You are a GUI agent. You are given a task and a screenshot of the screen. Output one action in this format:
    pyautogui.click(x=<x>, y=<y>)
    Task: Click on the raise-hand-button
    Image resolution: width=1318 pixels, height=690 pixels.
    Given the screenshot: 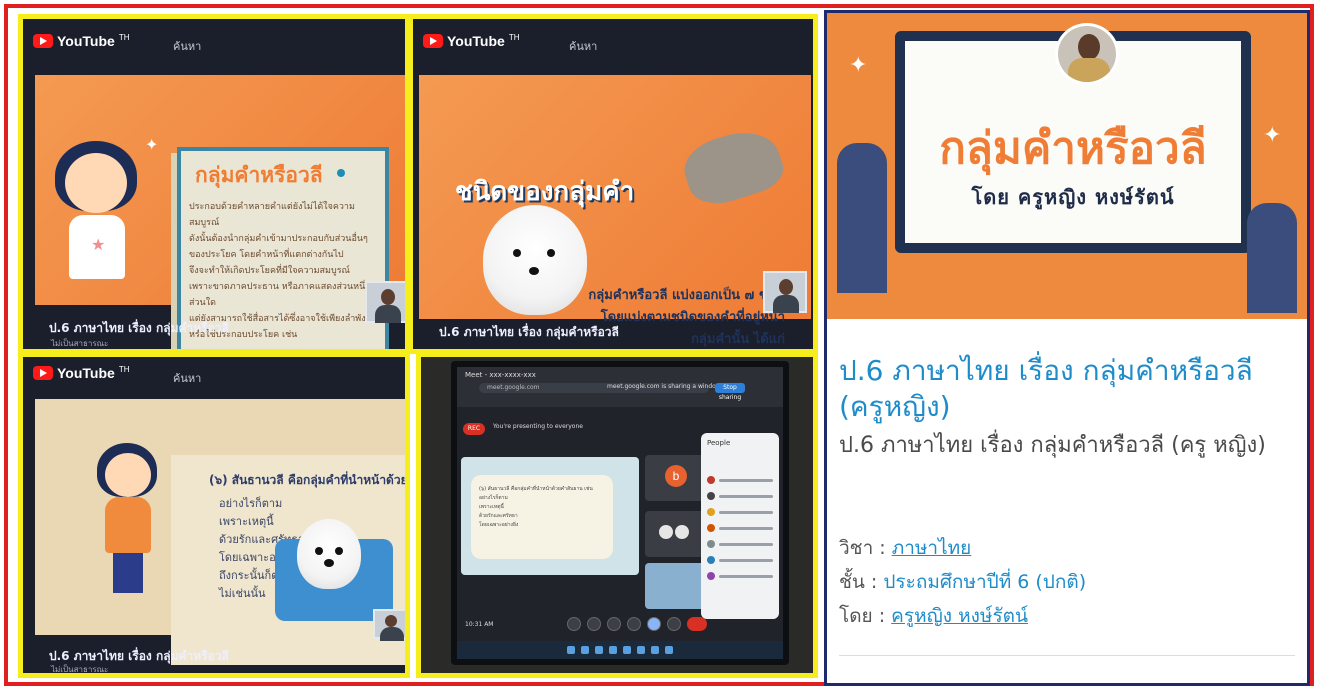 What is the action you would take?
    pyautogui.click(x=634, y=624)
    